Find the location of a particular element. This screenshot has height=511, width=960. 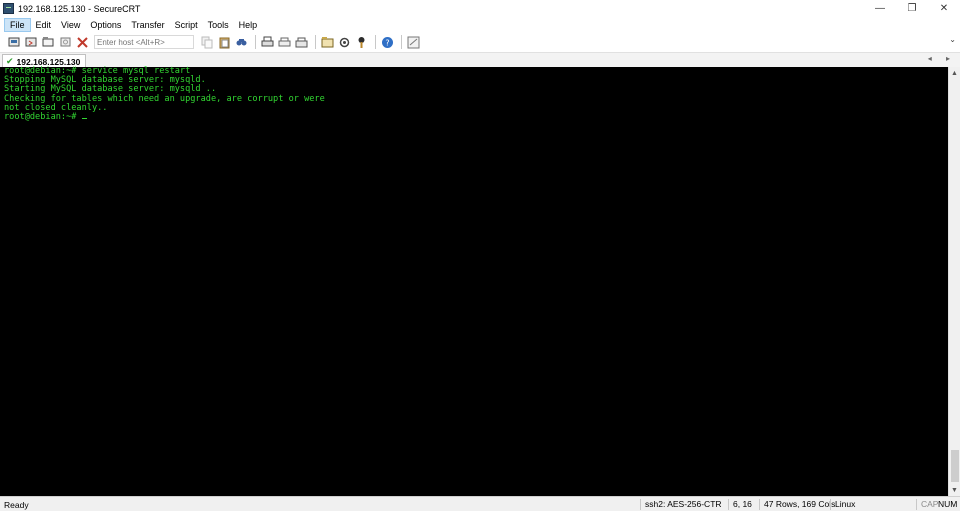

help-icon: ? is located at coordinates (387, 42).